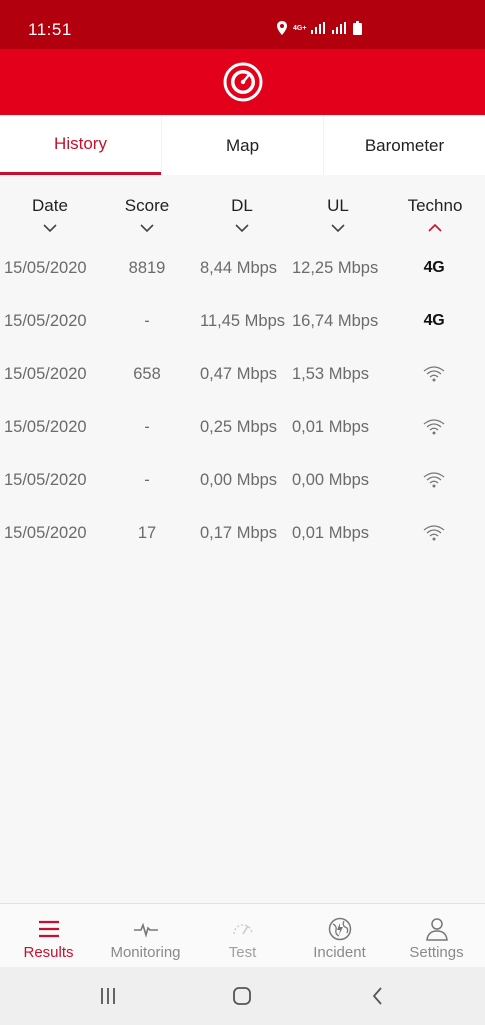  I want to click on history-row: 15/05/2020 658 0,47 Mbps 1,53 Mbps, so click(242, 379).